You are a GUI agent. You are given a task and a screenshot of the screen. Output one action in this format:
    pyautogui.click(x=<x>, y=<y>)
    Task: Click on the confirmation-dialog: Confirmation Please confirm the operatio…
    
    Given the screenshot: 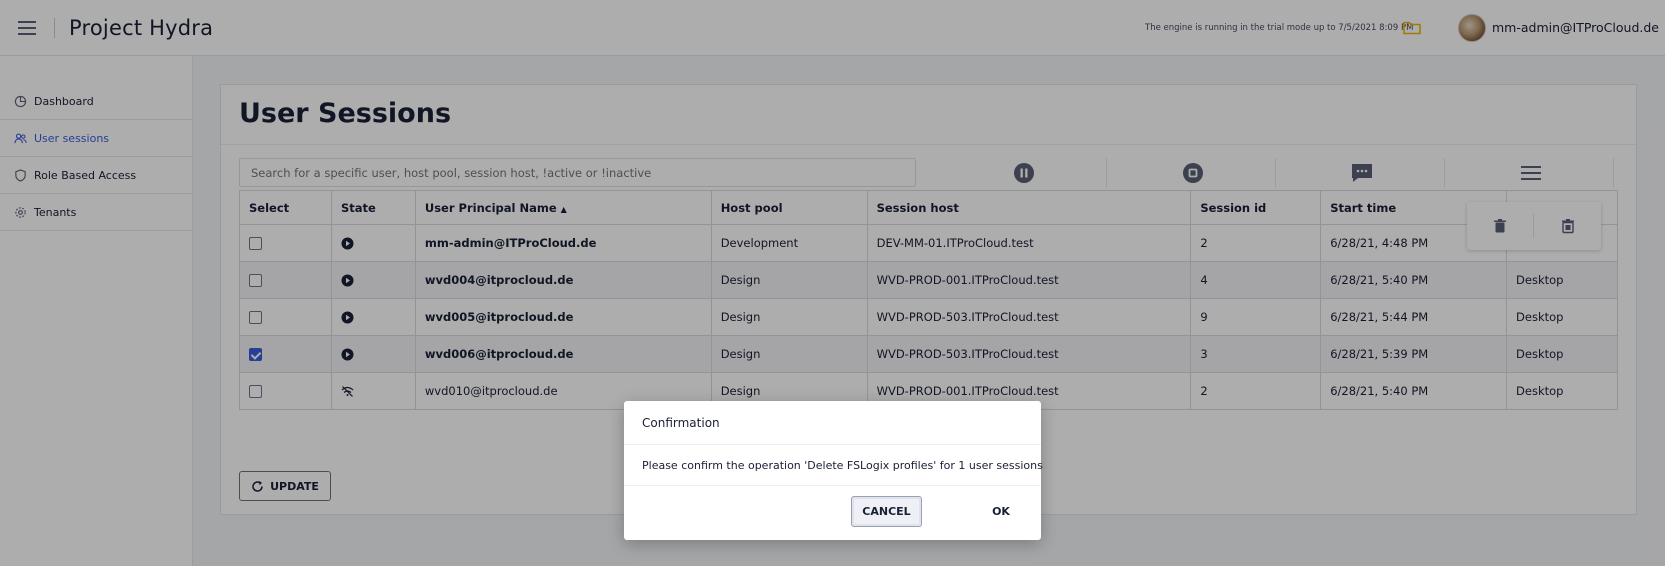 What is the action you would take?
    pyautogui.click(x=833, y=470)
    